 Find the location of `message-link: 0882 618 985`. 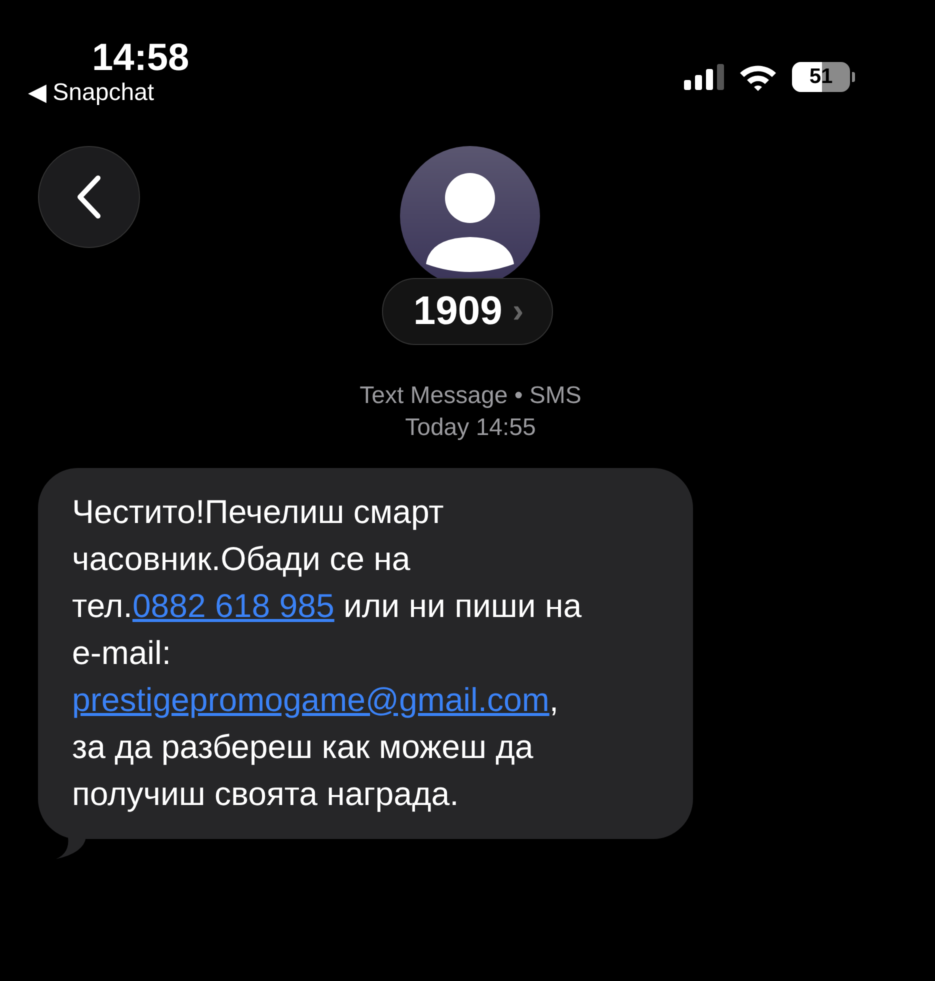

message-link: 0882 618 985 is located at coordinates (233, 605).